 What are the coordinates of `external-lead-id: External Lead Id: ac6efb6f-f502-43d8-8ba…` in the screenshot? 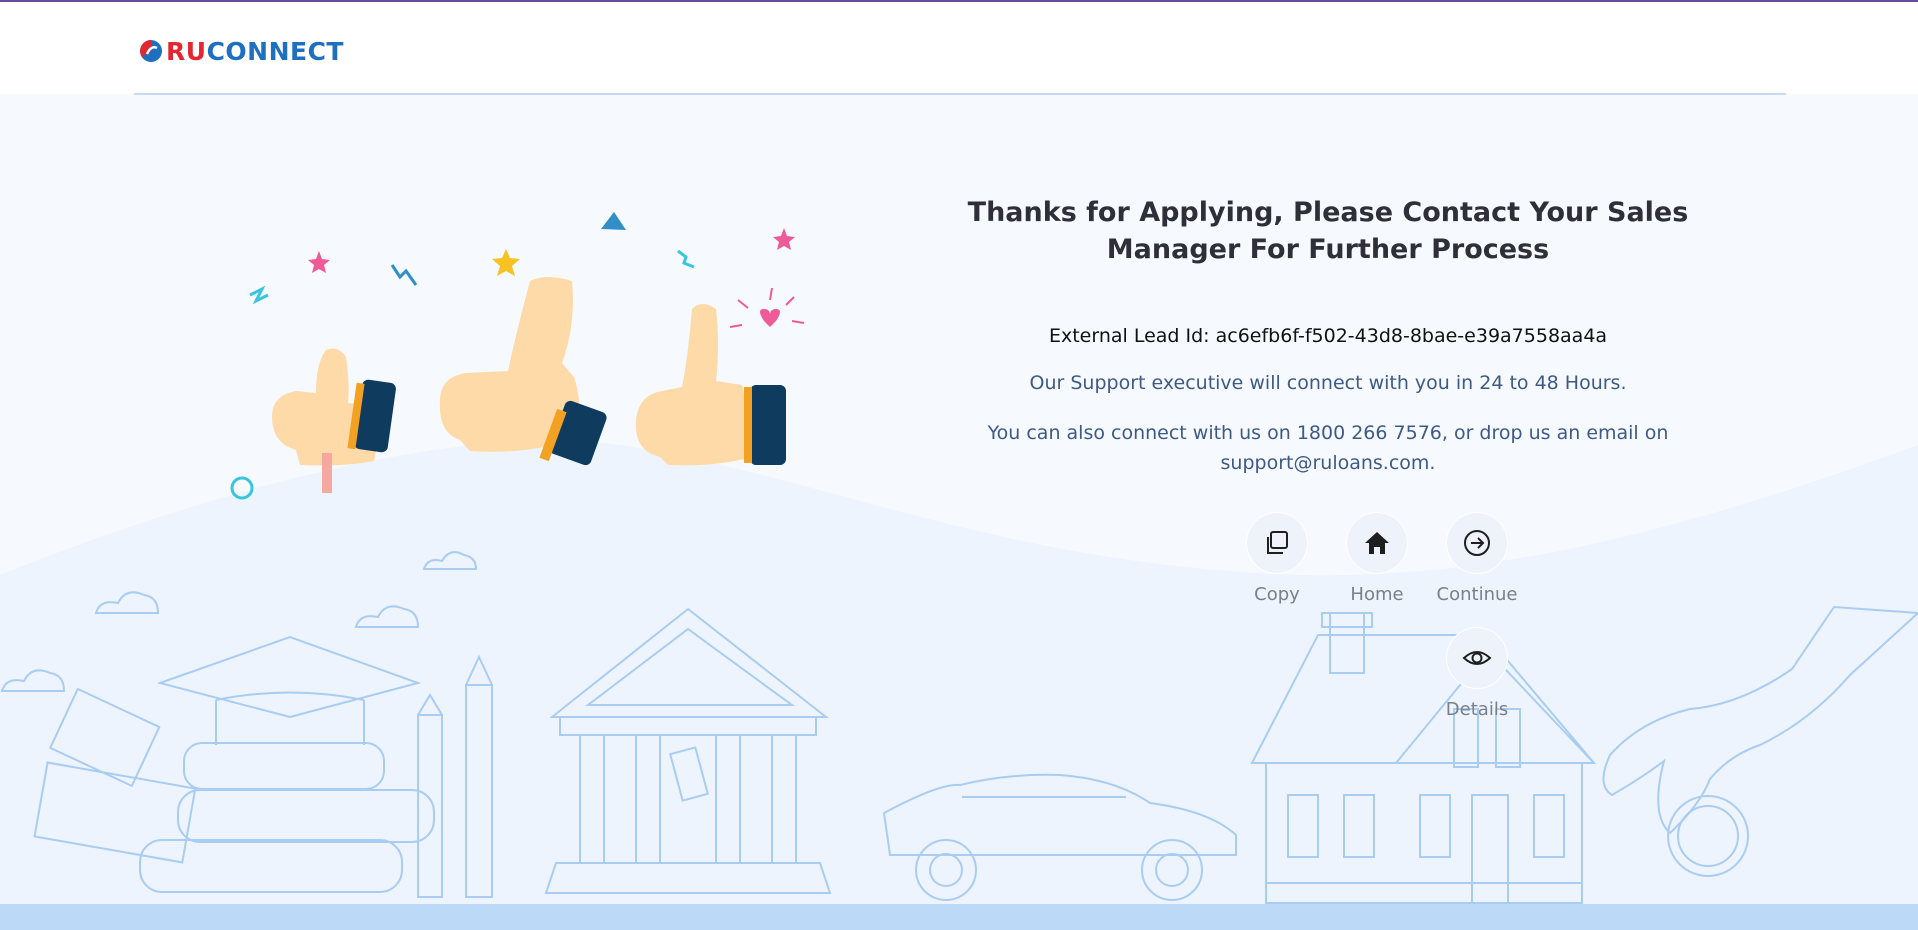 It's located at (1328, 336).